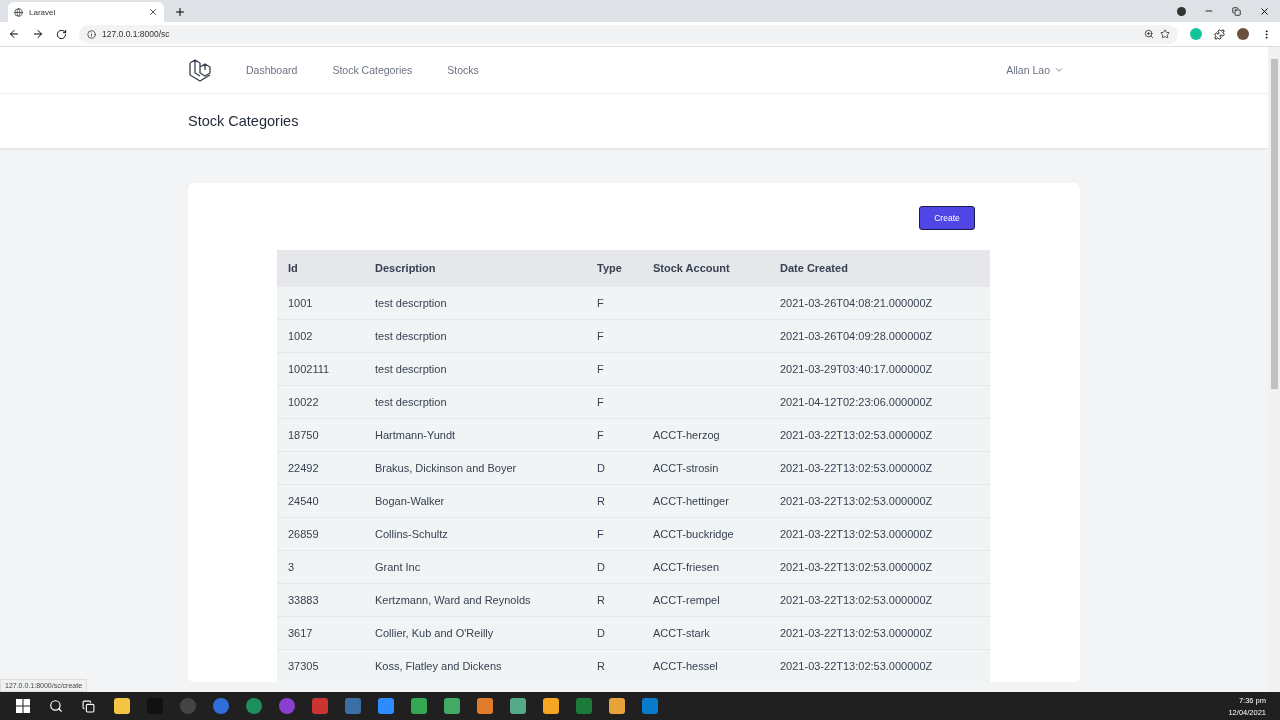  What do you see at coordinates (628, 34) in the screenshot?
I see `address-bar: 127.0.0.1:8000/sc` at bounding box center [628, 34].